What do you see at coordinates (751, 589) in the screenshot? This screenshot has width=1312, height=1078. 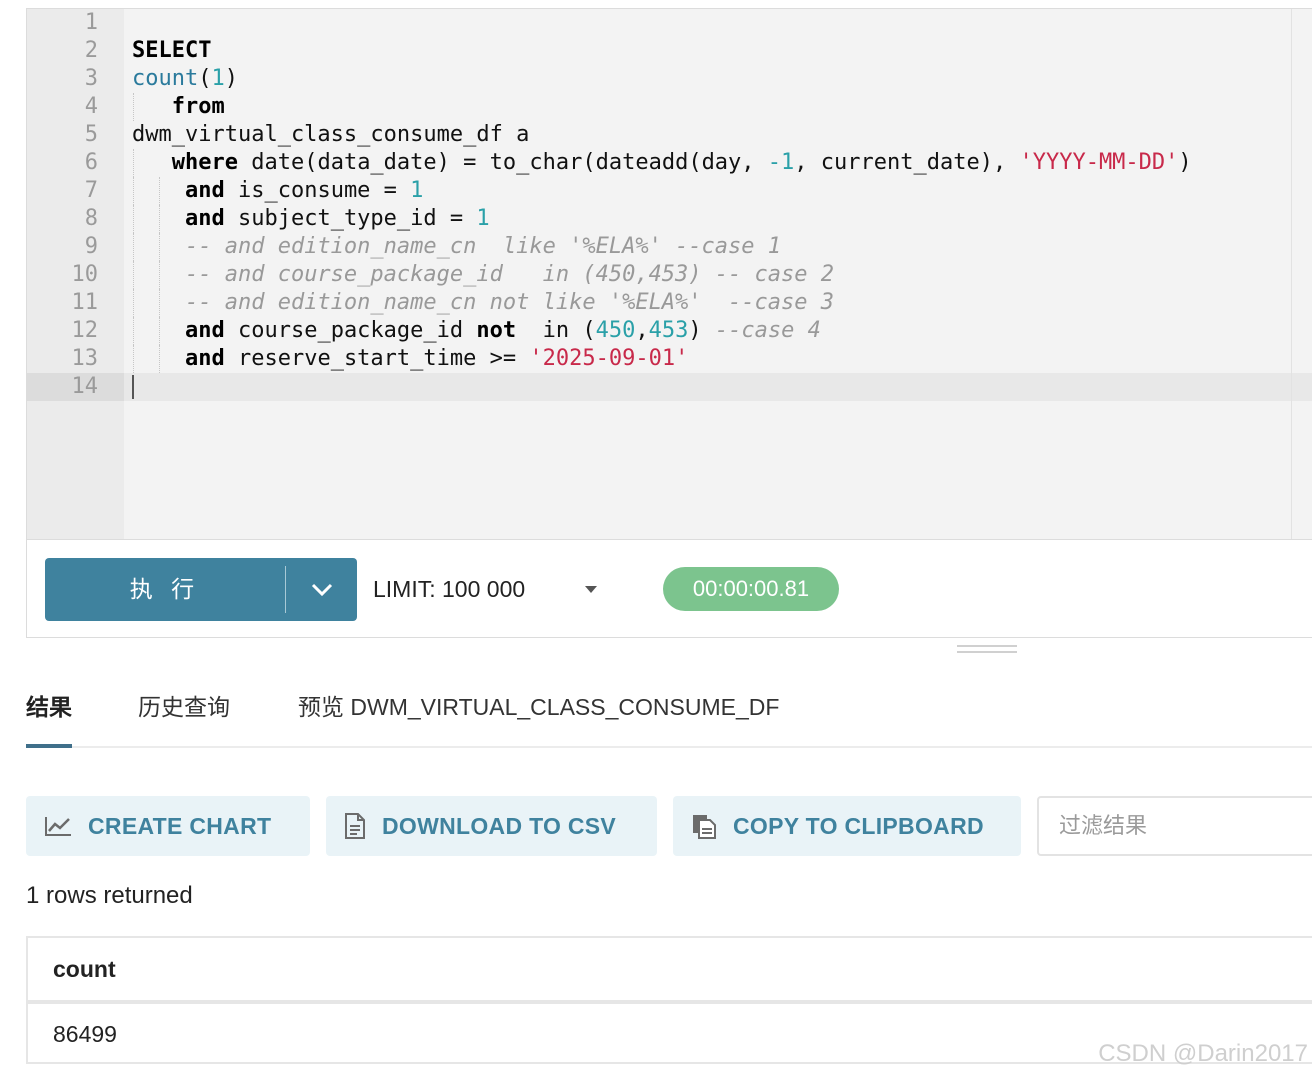 I see `timer-badge: 00:00:00.81` at bounding box center [751, 589].